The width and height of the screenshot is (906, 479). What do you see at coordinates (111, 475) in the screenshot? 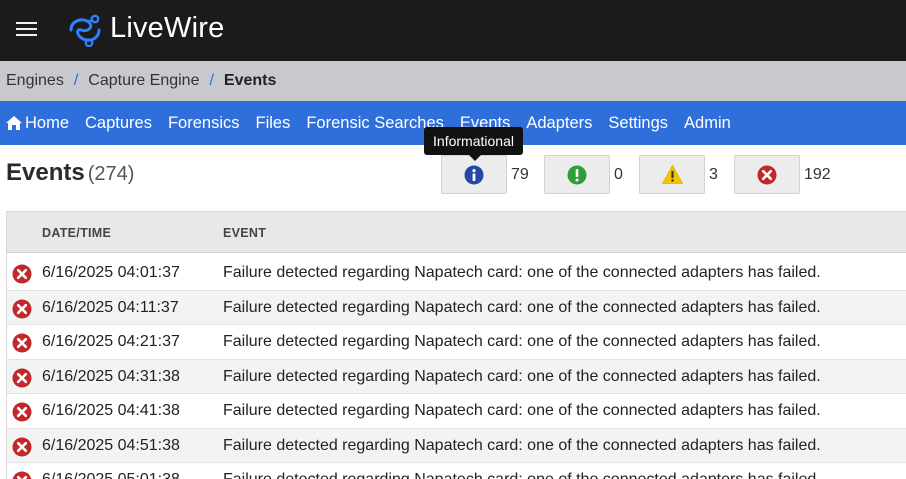
I see `row-date: 6/16/2025 05:01:38` at bounding box center [111, 475].